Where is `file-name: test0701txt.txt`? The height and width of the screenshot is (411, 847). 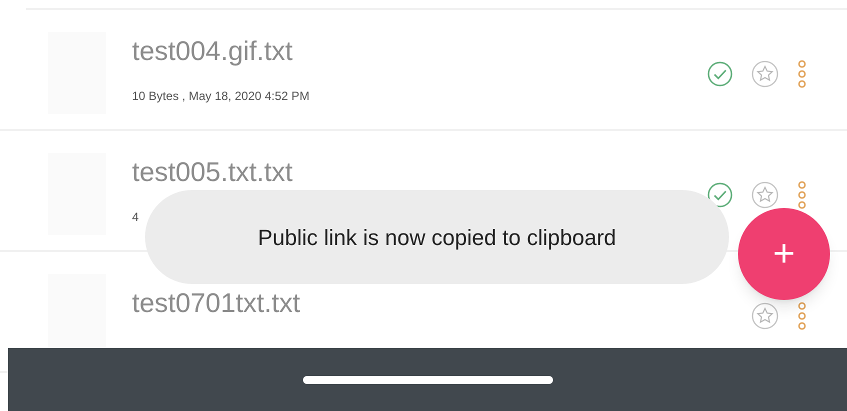 file-name: test0701txt.txt is located at coordinates (216, 303).